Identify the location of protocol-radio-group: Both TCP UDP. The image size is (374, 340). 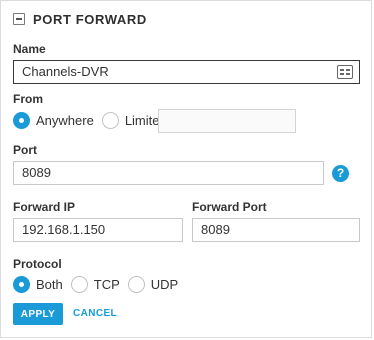
(99, 284).